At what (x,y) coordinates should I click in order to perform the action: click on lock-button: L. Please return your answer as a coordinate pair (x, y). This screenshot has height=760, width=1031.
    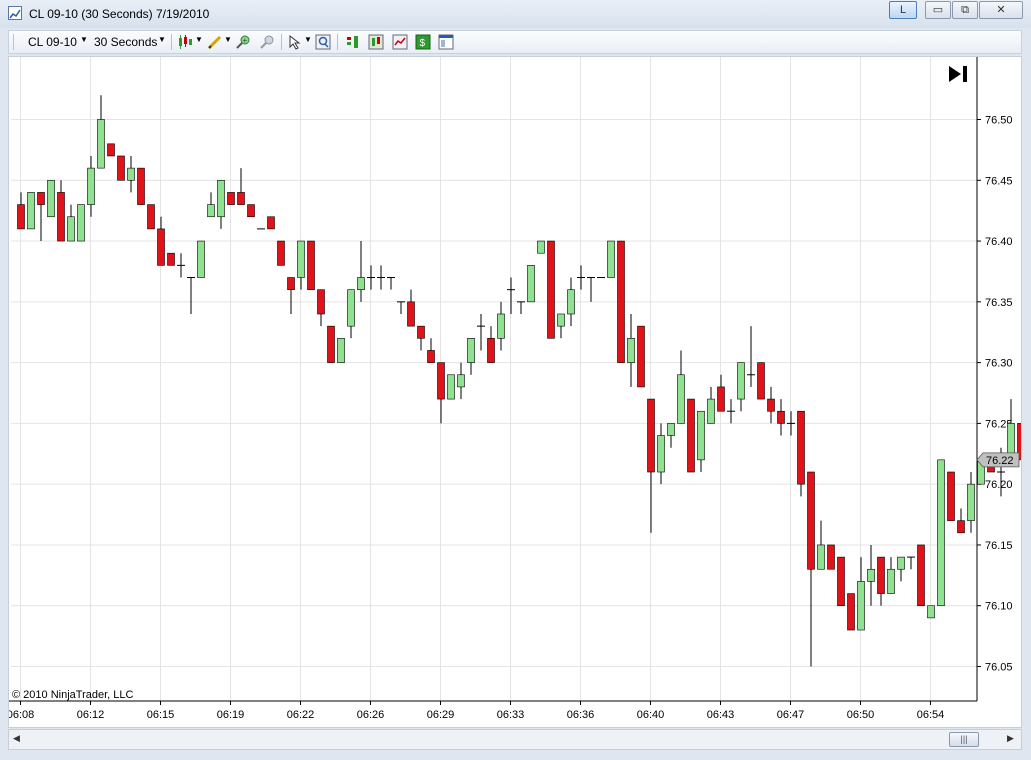
    Looking at the image, I should click on (903, 10).